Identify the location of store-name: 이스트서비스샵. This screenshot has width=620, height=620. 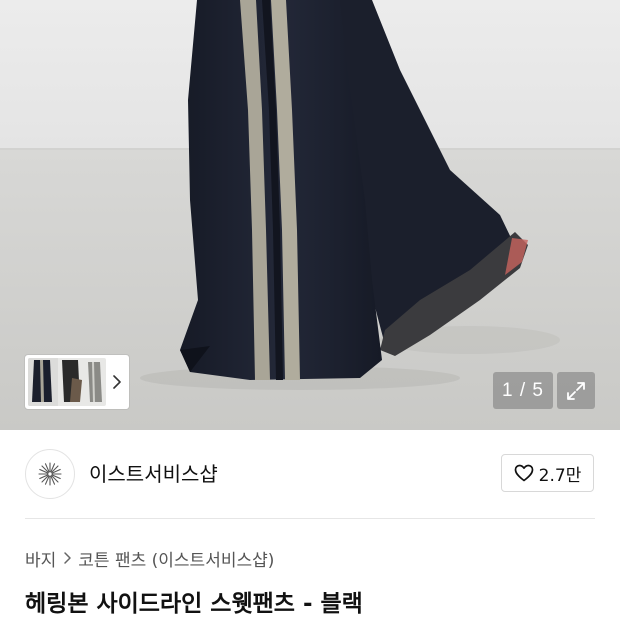
(153, 474).